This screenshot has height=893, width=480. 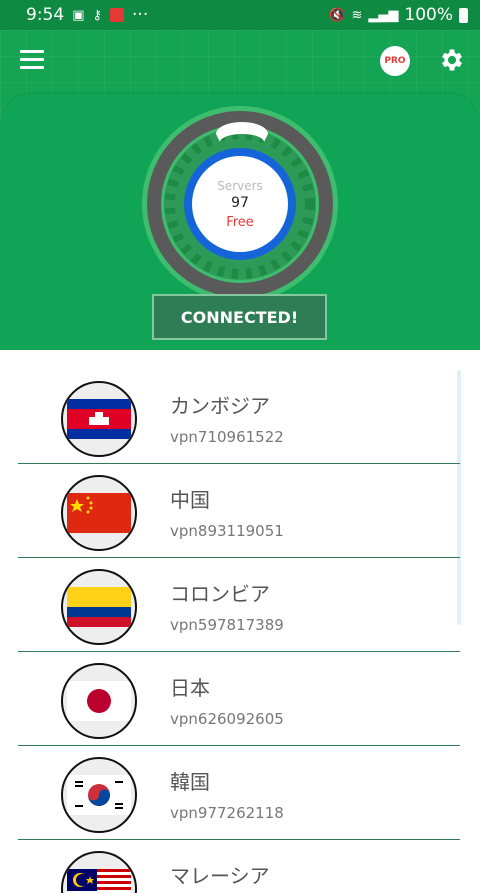 I want to click on country-name: カンボジア, so click(x=220, y=406).